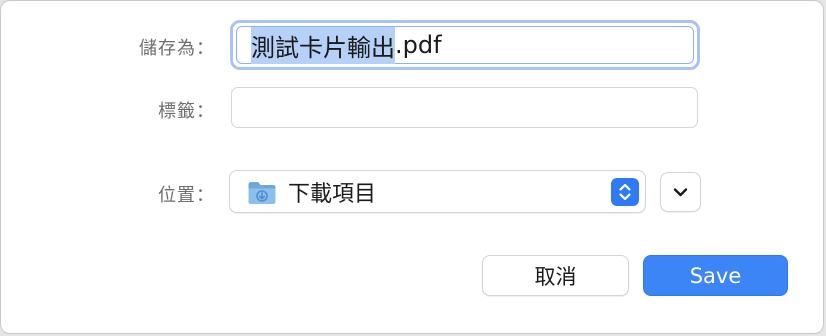 Image resolution: width=826 pixels, height=336 pixels. Describe the element at coordinates (464, 107) in the screenshot. I see `tags-input` at that location.